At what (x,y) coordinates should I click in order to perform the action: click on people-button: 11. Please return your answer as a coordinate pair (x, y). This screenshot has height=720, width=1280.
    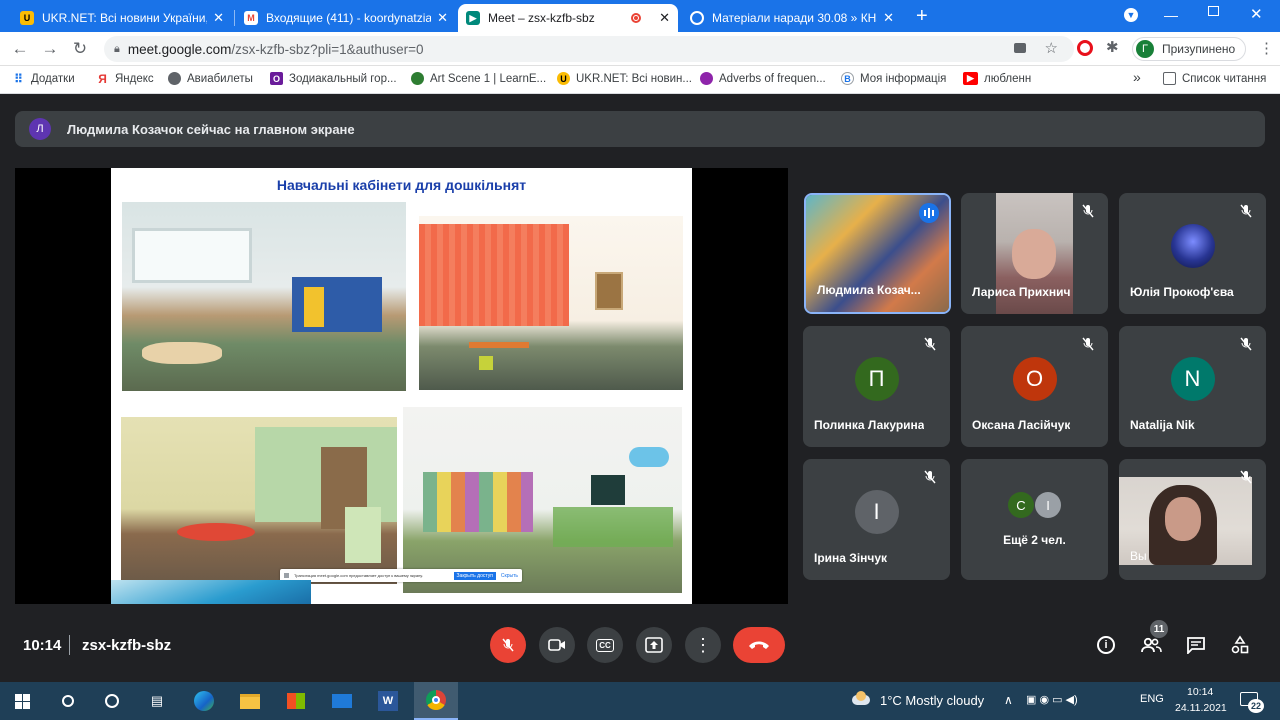
    Looking at the image, I should click on (1153, 639).